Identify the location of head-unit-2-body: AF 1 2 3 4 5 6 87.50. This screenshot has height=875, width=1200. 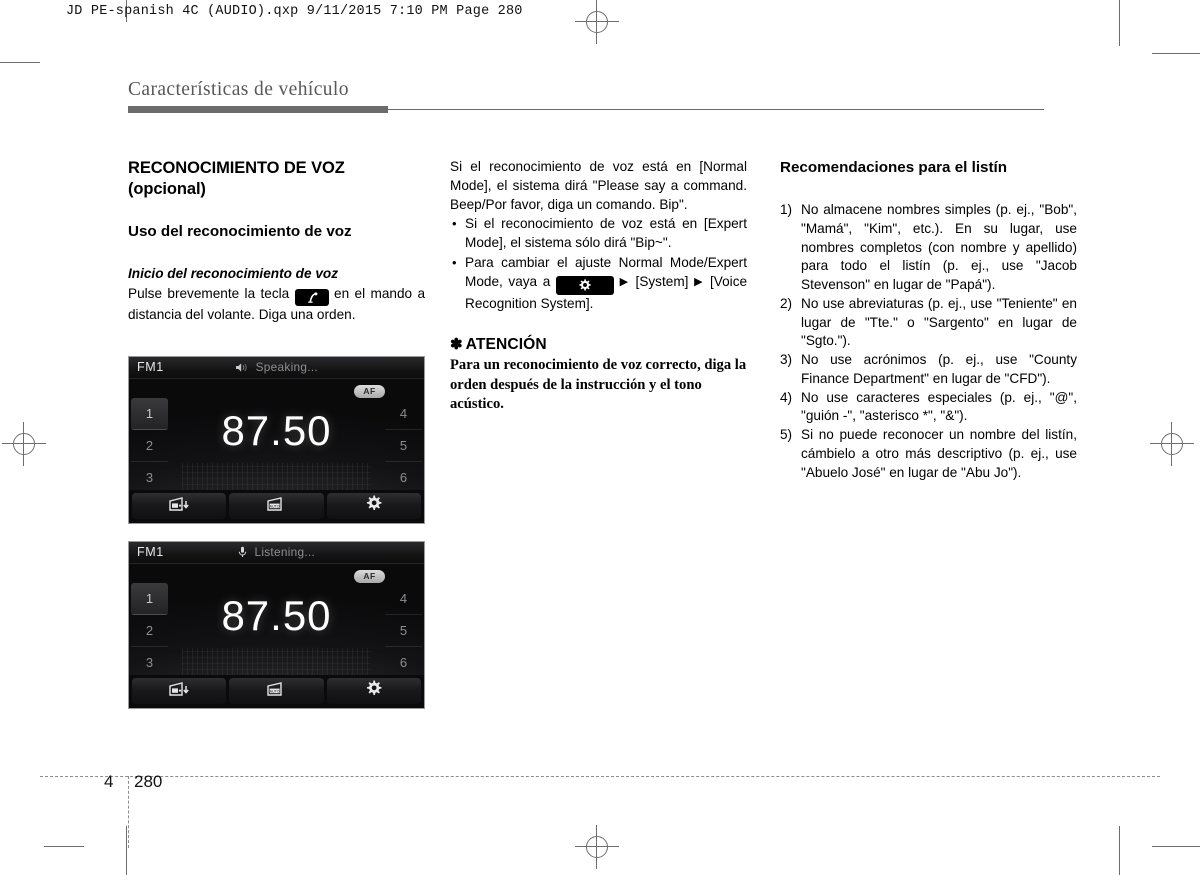
(276, 620).